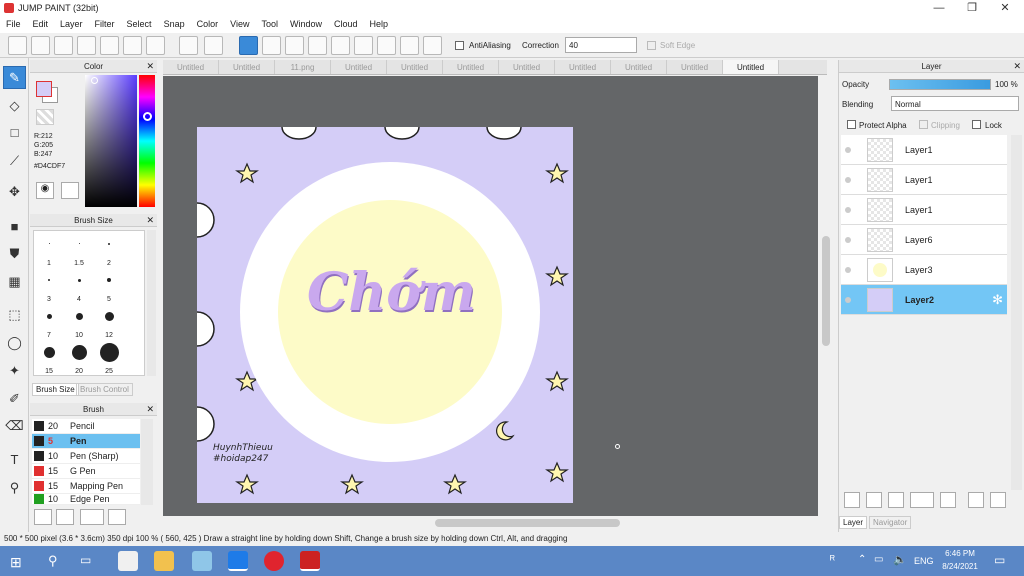 The width and height of the screenshot is (1024, 576). I want to click on new-layer-icon, so click(852, 500).